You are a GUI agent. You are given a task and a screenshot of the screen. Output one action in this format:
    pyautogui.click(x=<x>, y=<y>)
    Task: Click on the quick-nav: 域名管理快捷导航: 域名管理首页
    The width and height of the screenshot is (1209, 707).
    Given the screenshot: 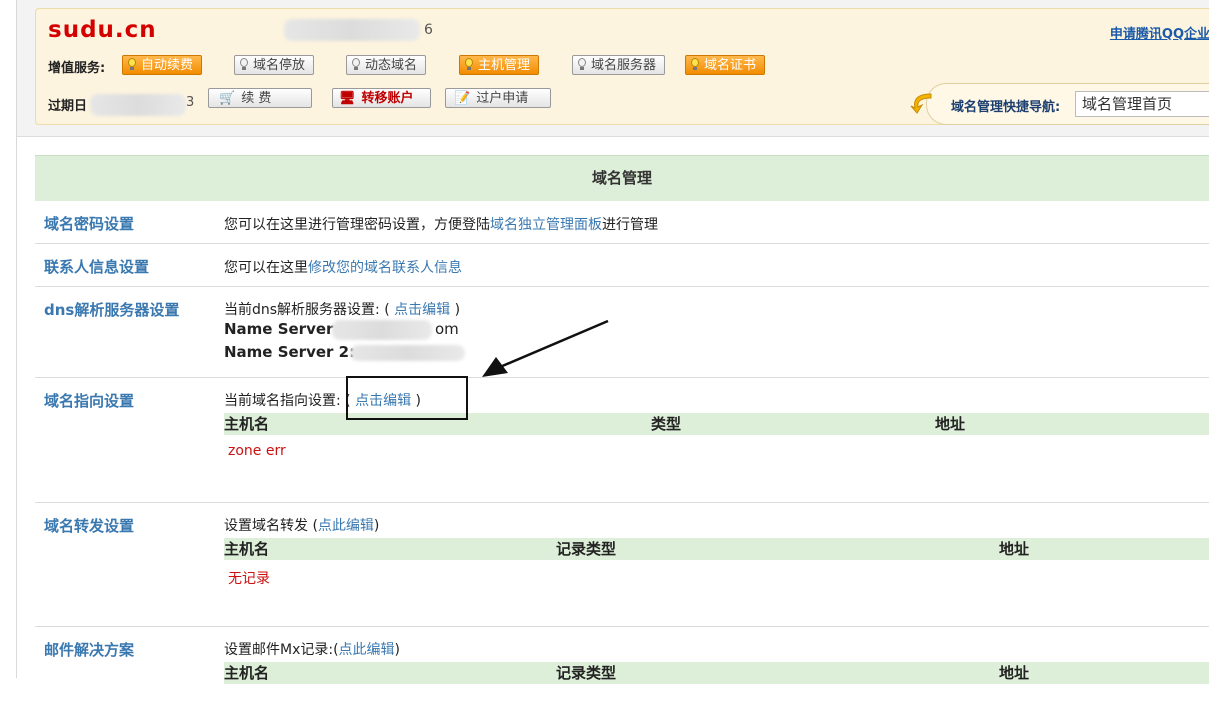 What is the action you would take?
    pyautogui.click(x=1059, y=104)
    